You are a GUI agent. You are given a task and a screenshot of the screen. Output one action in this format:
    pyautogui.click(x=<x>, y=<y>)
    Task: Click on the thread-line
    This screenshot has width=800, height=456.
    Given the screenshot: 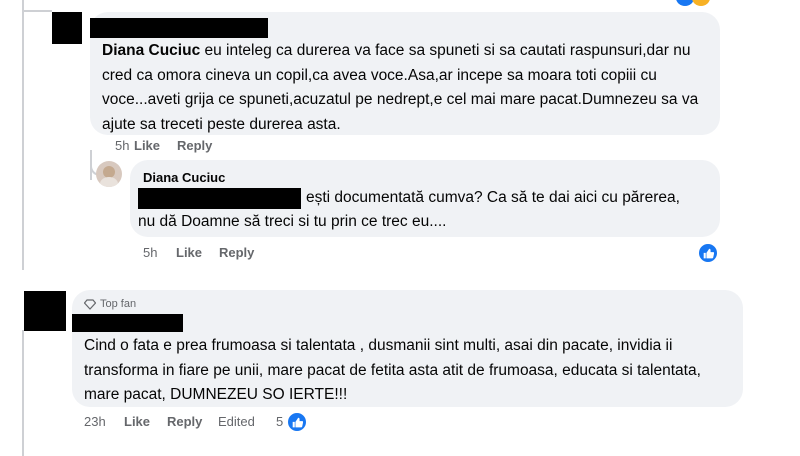 What is the action you would take?
    pyautogui.click(x=23, y=135)
    